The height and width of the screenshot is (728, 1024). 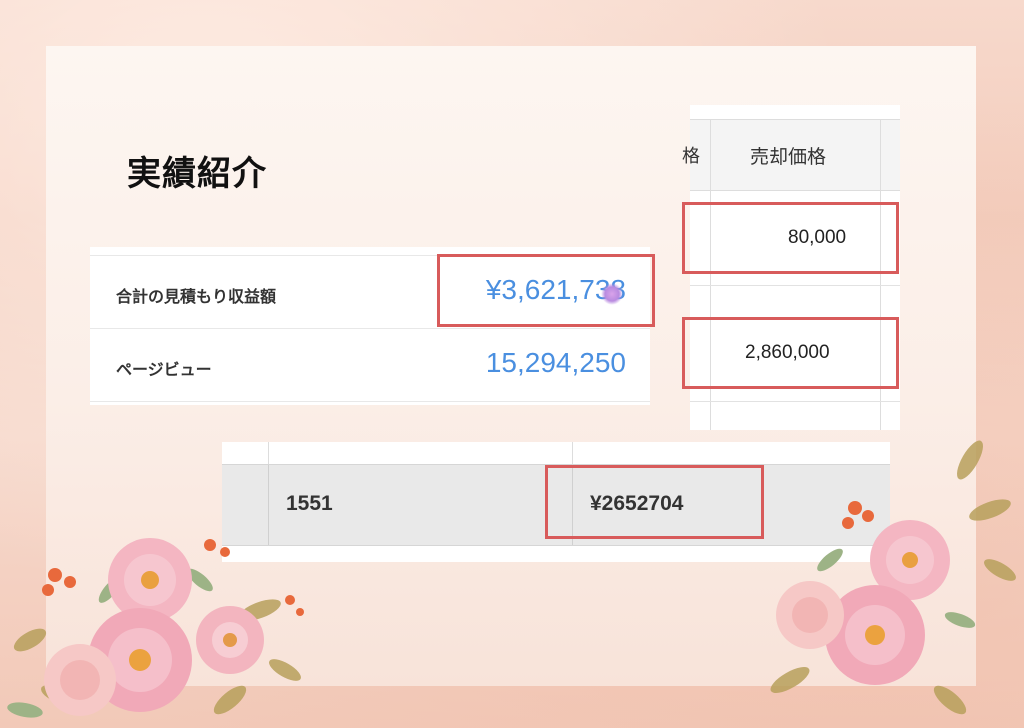 I want to click on flower-bouquet-left-icon, so click(x=155, y=628).